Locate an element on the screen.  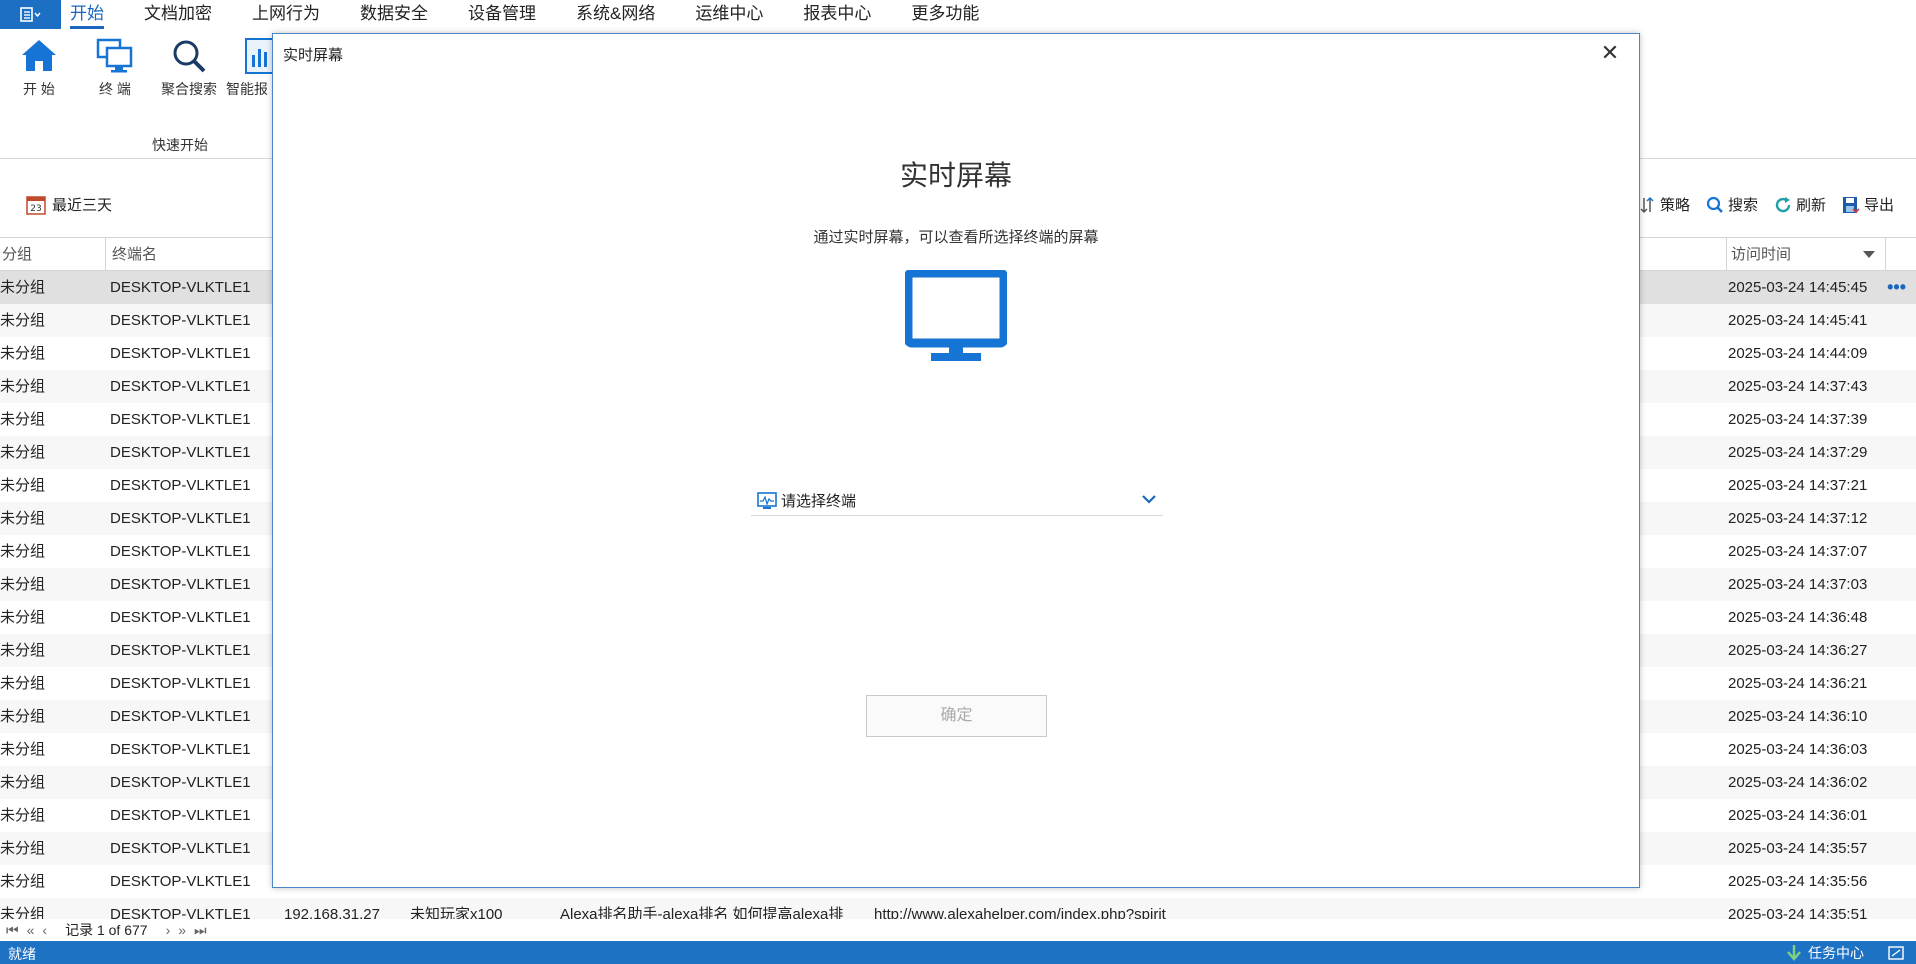
close-icon: ✕ is located at coordinates (1610, 53).